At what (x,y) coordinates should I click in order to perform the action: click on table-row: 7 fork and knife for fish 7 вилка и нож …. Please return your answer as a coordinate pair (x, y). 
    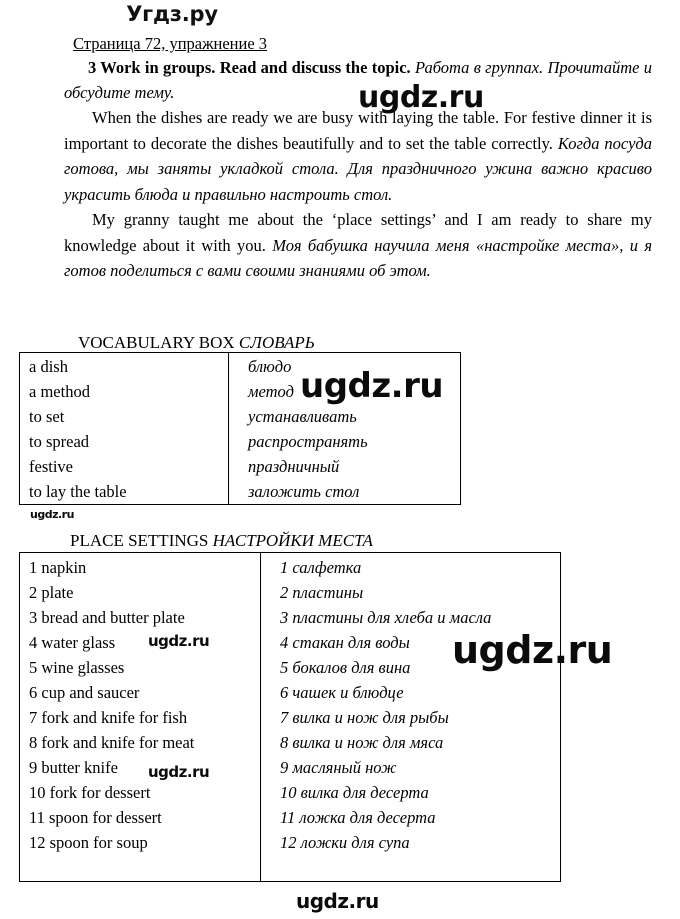
    Looking at the image, I should click on (290, 717).